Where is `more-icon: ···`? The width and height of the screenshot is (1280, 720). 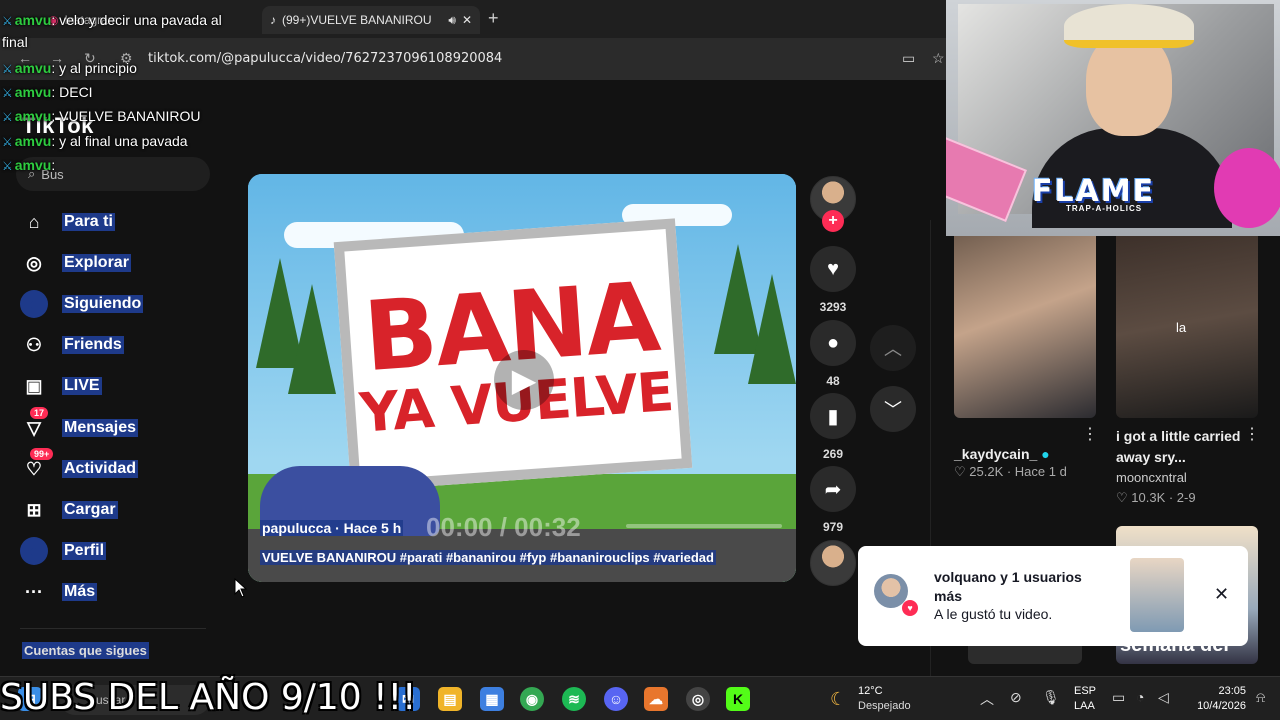
more-icon: ··· is located at coordinates (34, 591).